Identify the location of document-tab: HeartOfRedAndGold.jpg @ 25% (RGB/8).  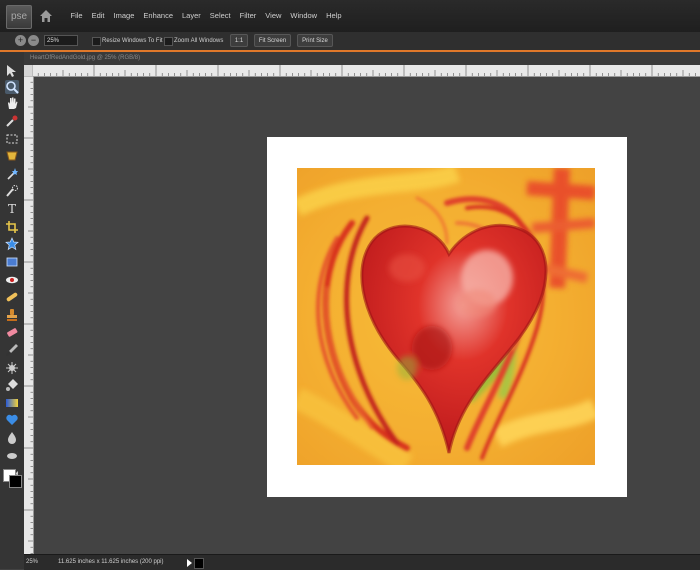
(362, 58).